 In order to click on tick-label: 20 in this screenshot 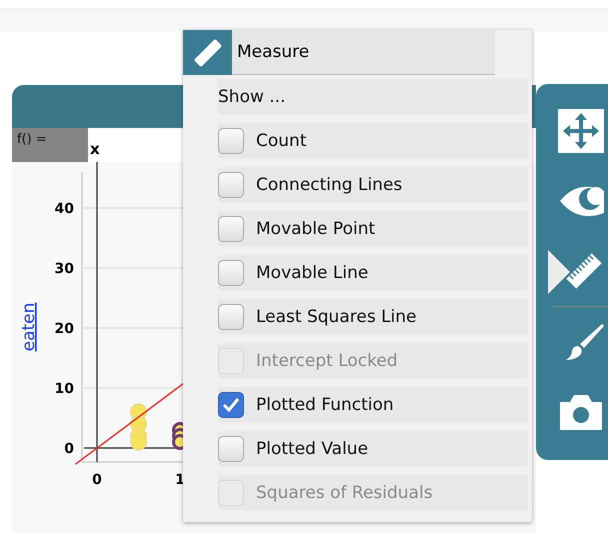, I will do `click(64, 329)`.